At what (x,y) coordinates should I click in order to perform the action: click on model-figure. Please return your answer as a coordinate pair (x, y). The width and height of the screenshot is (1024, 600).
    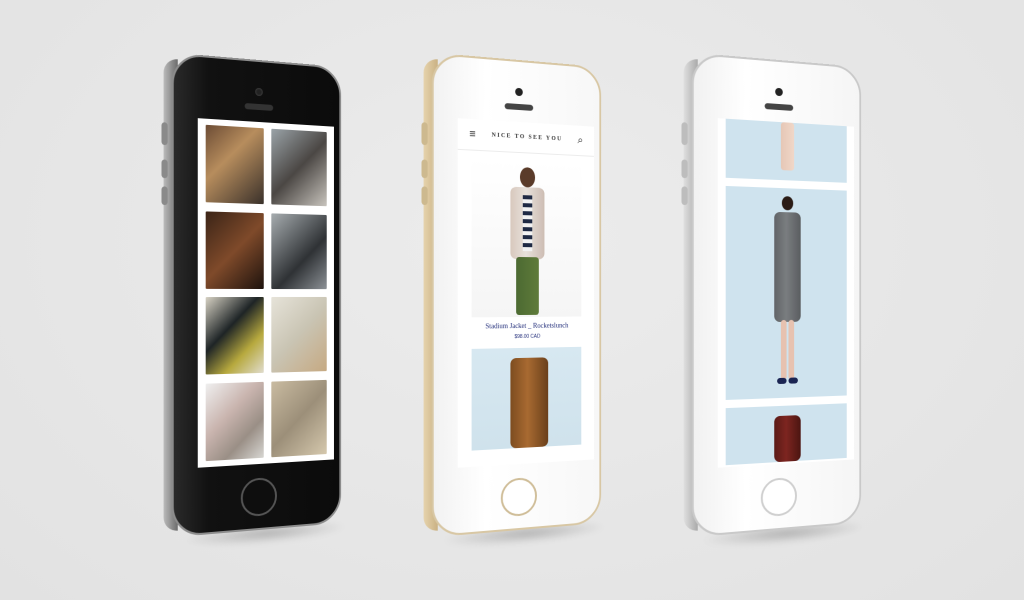
    Looking at the image, I should click on (528, 241).